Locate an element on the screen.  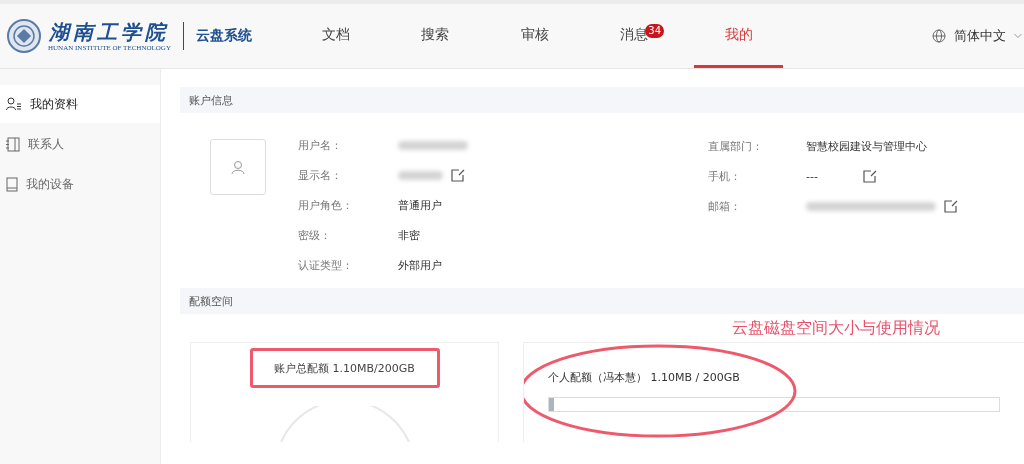
section-header: 配额空间 is located at coordinates (602, 301).